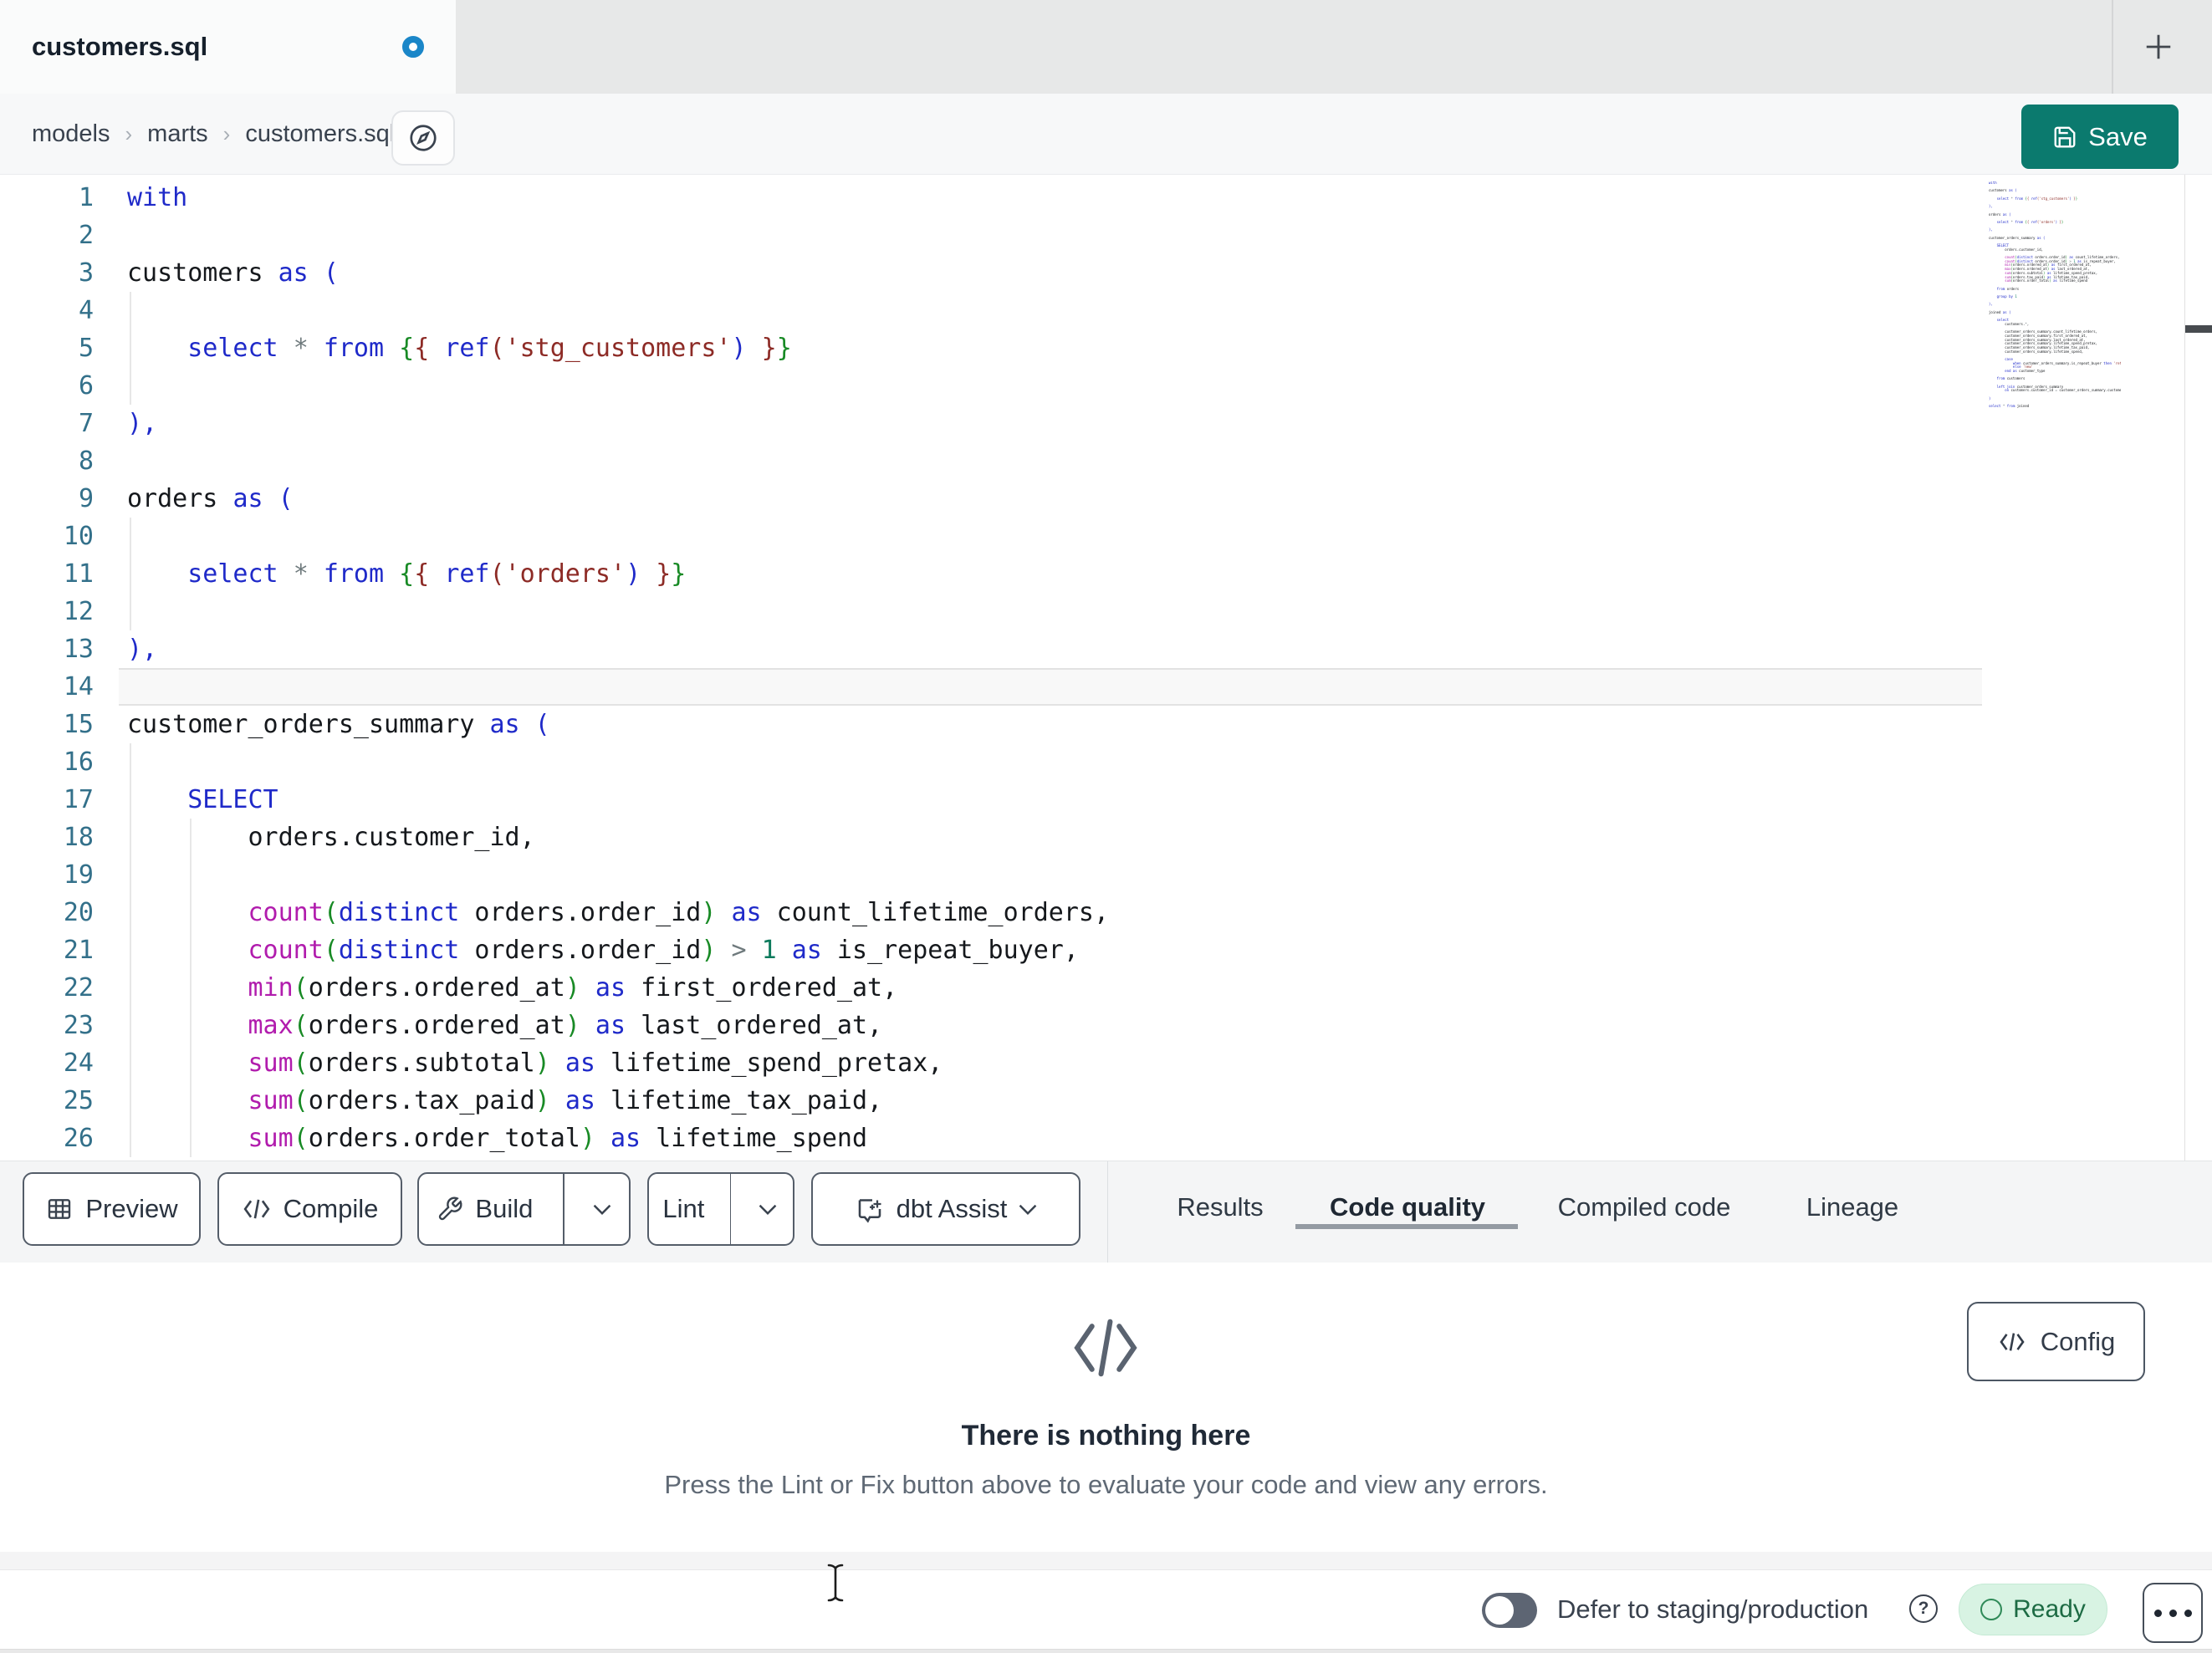  What do you see at coordinates (618, 574) in the screenshot?
I see `code-line: select * from {{ ref('orders') }}` at bounding box center [618, 574].